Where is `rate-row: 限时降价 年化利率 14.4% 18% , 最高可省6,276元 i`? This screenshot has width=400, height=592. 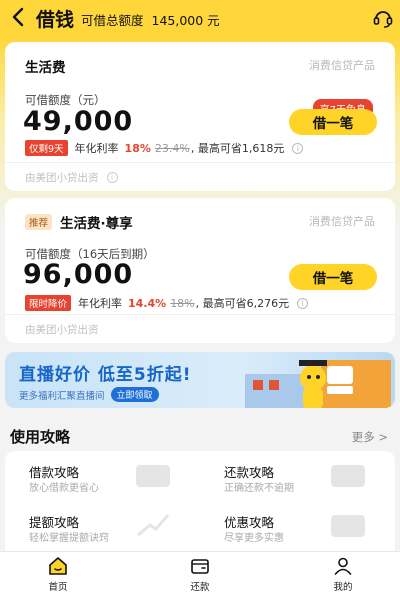 rate-row: 限时降价 年化利率 14.4% 18% , 最高可省6,276元 i is located at coordinates (167, 303).